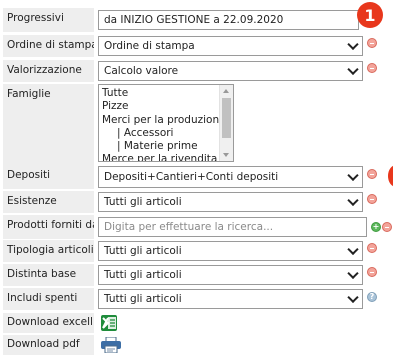 This screenshot has height=356, width=393. Describe the element at coordinates (166, 146) in the screenshot. I see `list-item: | Materie prime` at that location.